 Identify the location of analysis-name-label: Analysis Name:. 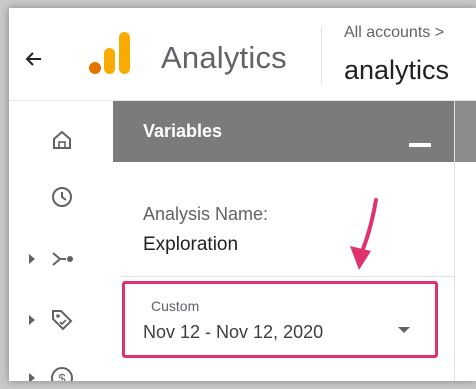
(206, 214).